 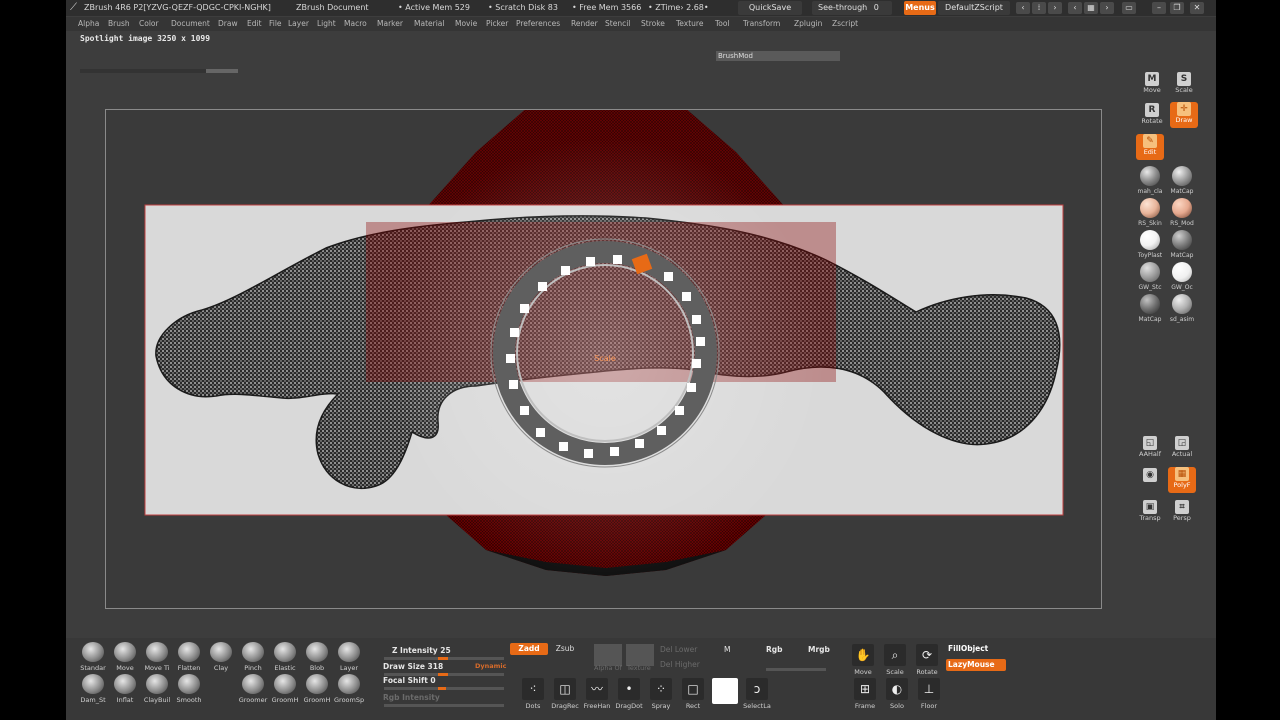 What do you see at coordinates (149, 24) in the screenshot?
I see `menu-color: Color` at bounding box center [149, 24].